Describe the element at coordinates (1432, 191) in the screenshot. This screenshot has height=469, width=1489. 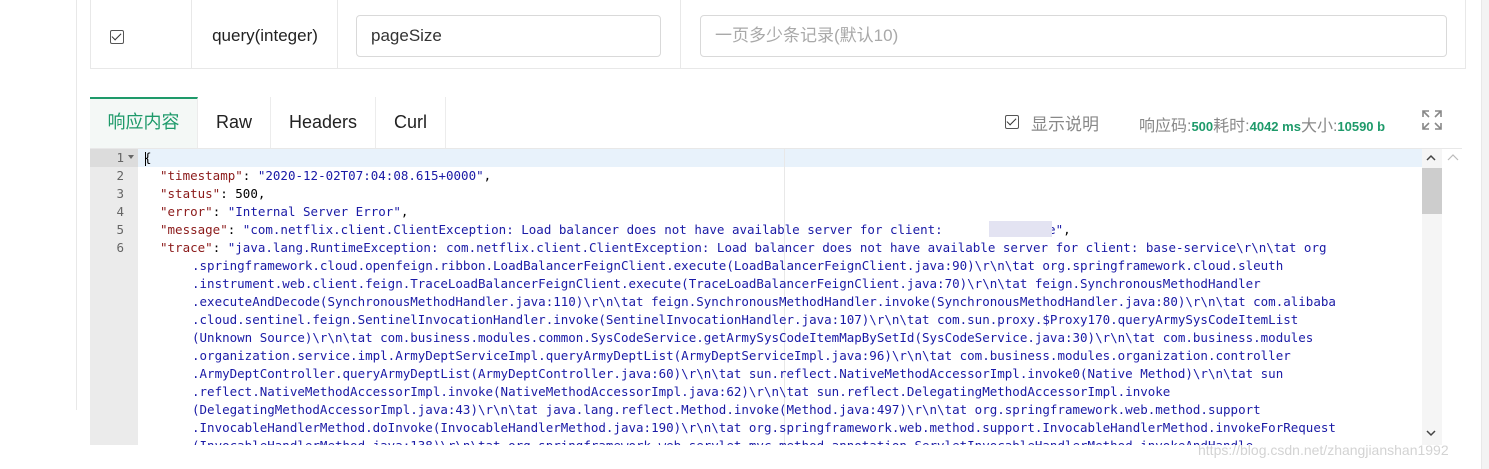
I see `scrollbar-thumb` at that location.